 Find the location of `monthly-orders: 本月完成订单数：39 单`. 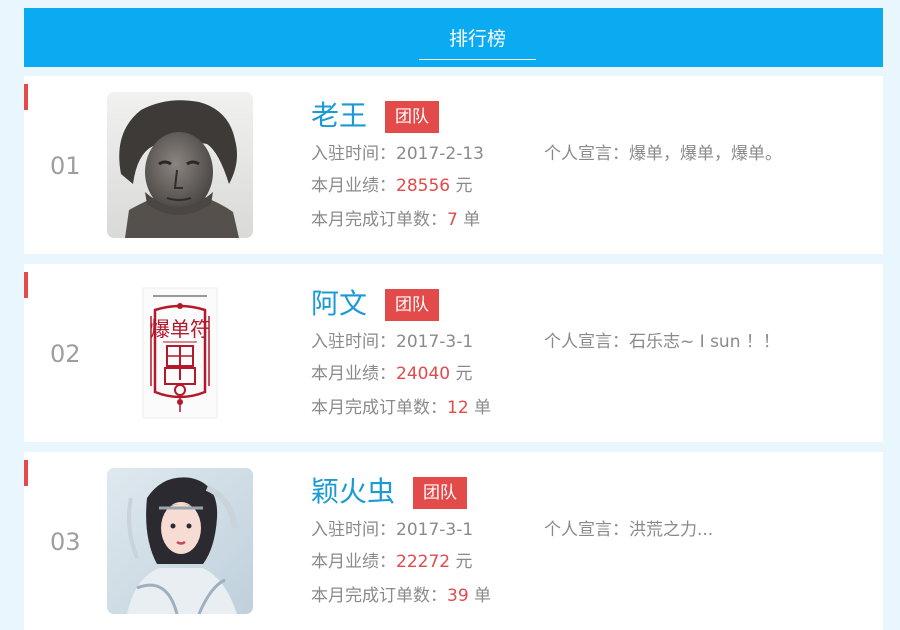

monthly-orders: 本月完成订单数：39 单 is located at coordinates (401, 596).